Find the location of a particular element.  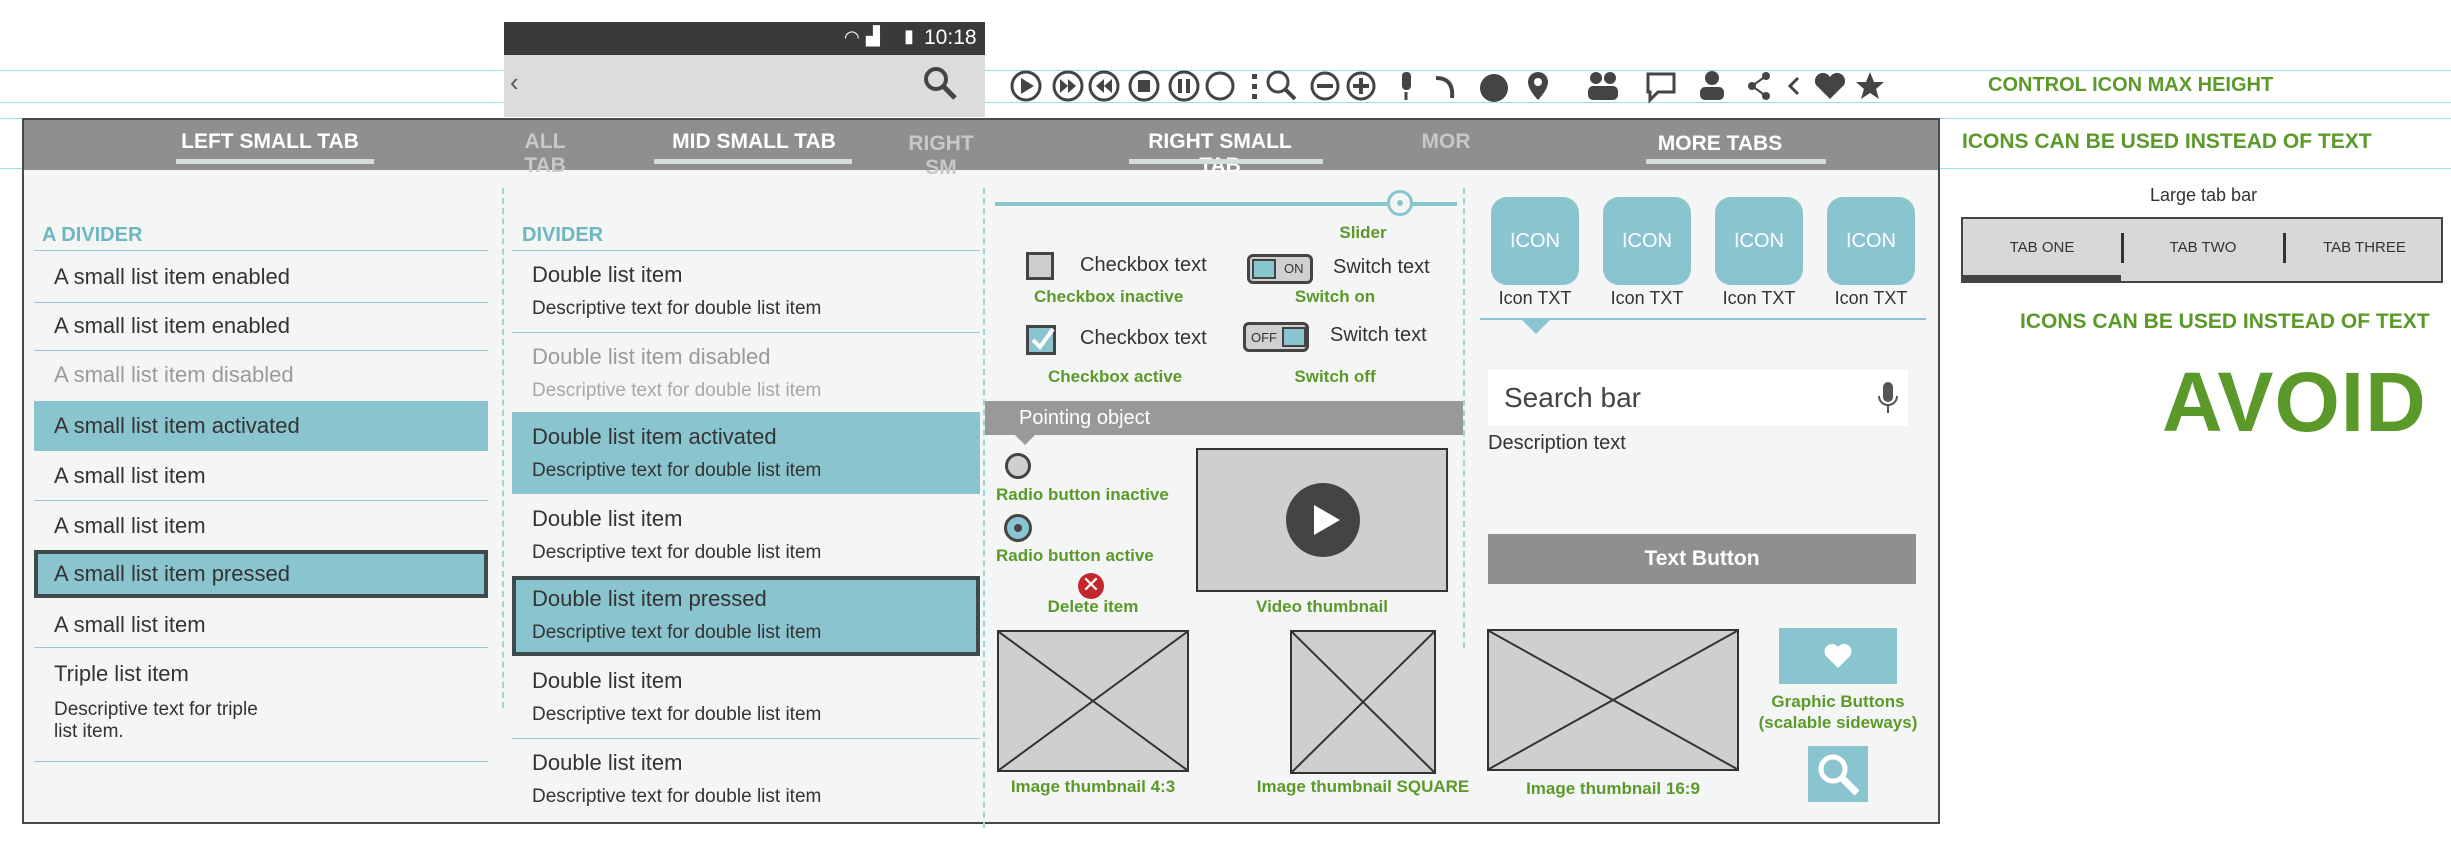

text-button: Text Button is located at coordinates (1702, 559).